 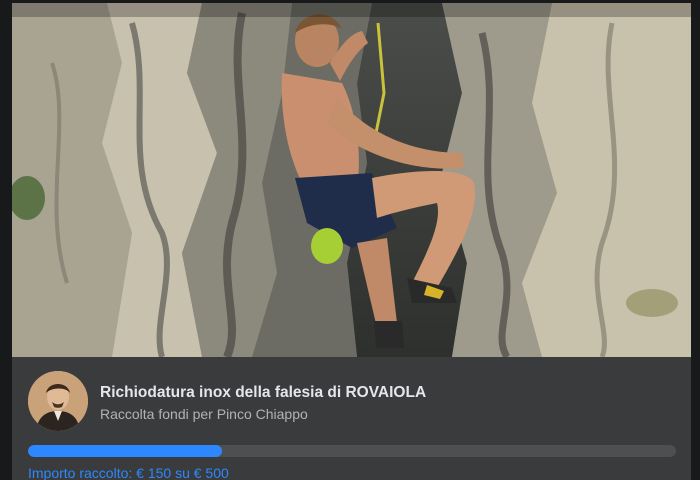 I want to click on avatar, so click(x=58, y=401).